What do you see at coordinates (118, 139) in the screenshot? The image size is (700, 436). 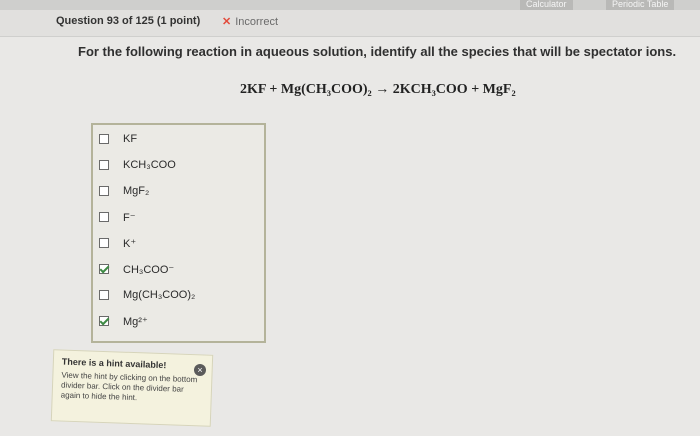 I see `option-kf: KF` at bounding box center [118, 139].